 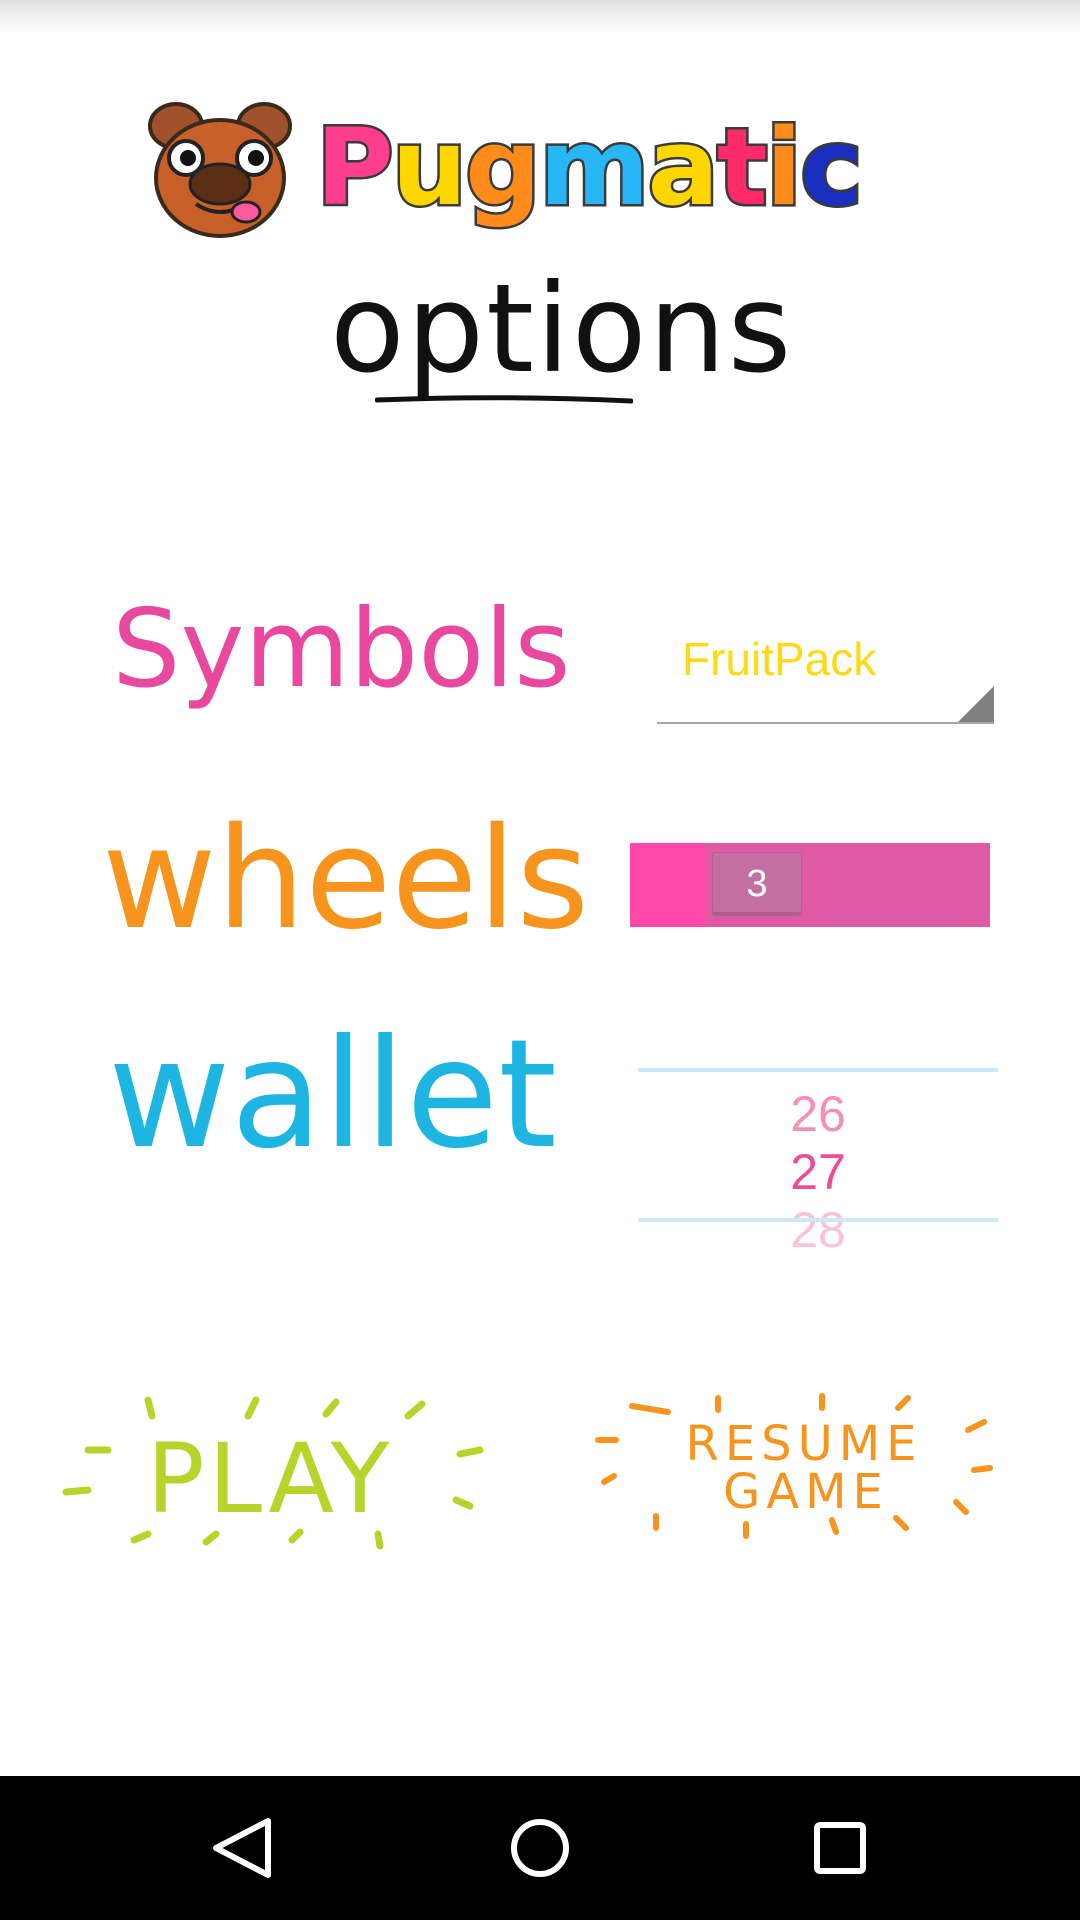 What do you see at coordinates (270, 1479) in the screenshot?
I see `play-button-label: PLAY` at bounding box center [270, 1479].